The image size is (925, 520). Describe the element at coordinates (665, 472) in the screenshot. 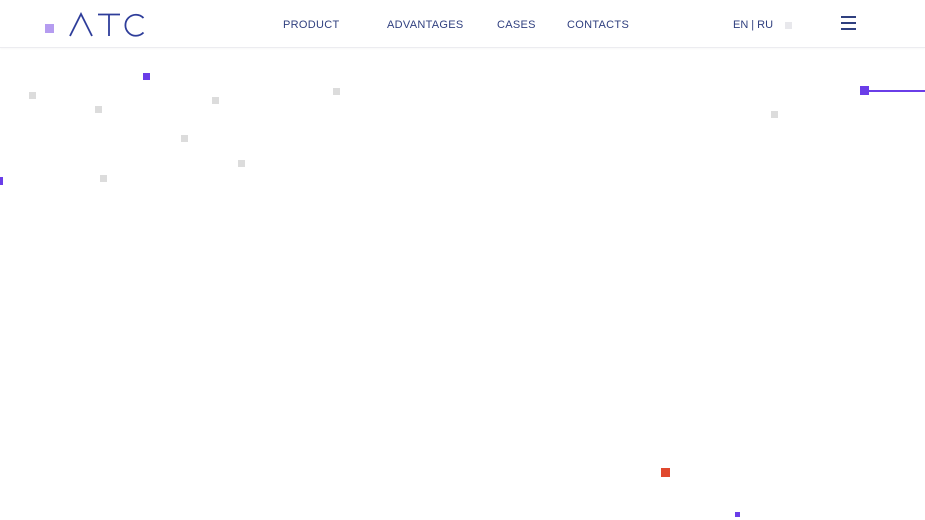

I see `particle-red` at that location.